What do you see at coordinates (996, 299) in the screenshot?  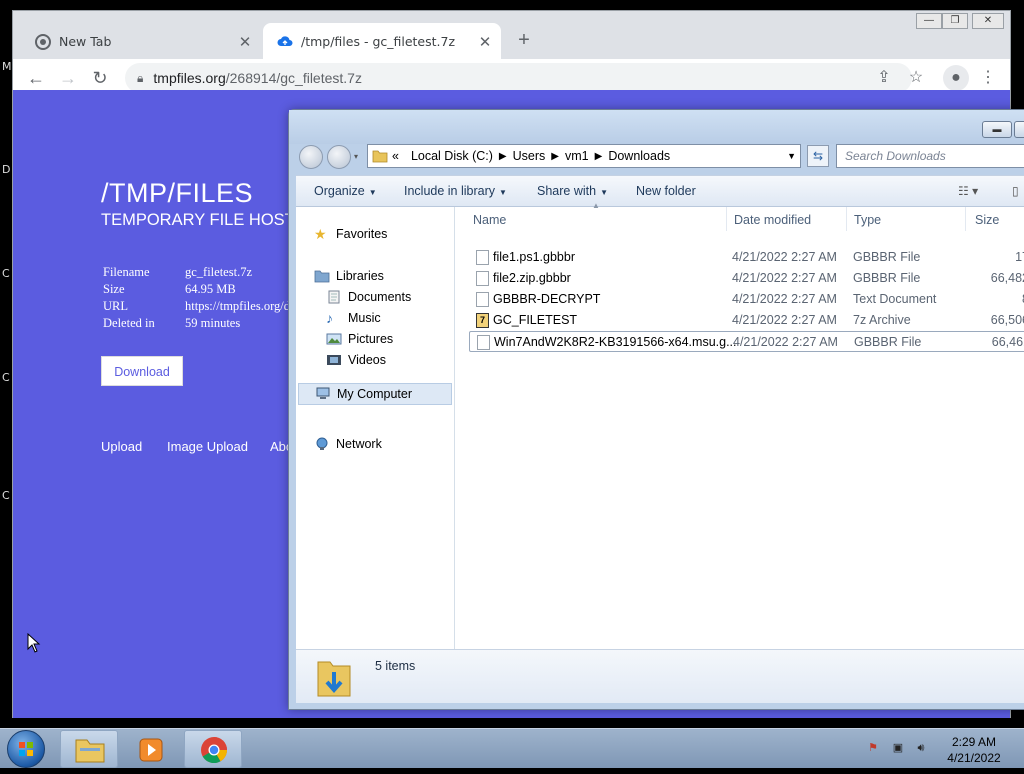 I see `file-size: 8` at bounding box center [996, 299].